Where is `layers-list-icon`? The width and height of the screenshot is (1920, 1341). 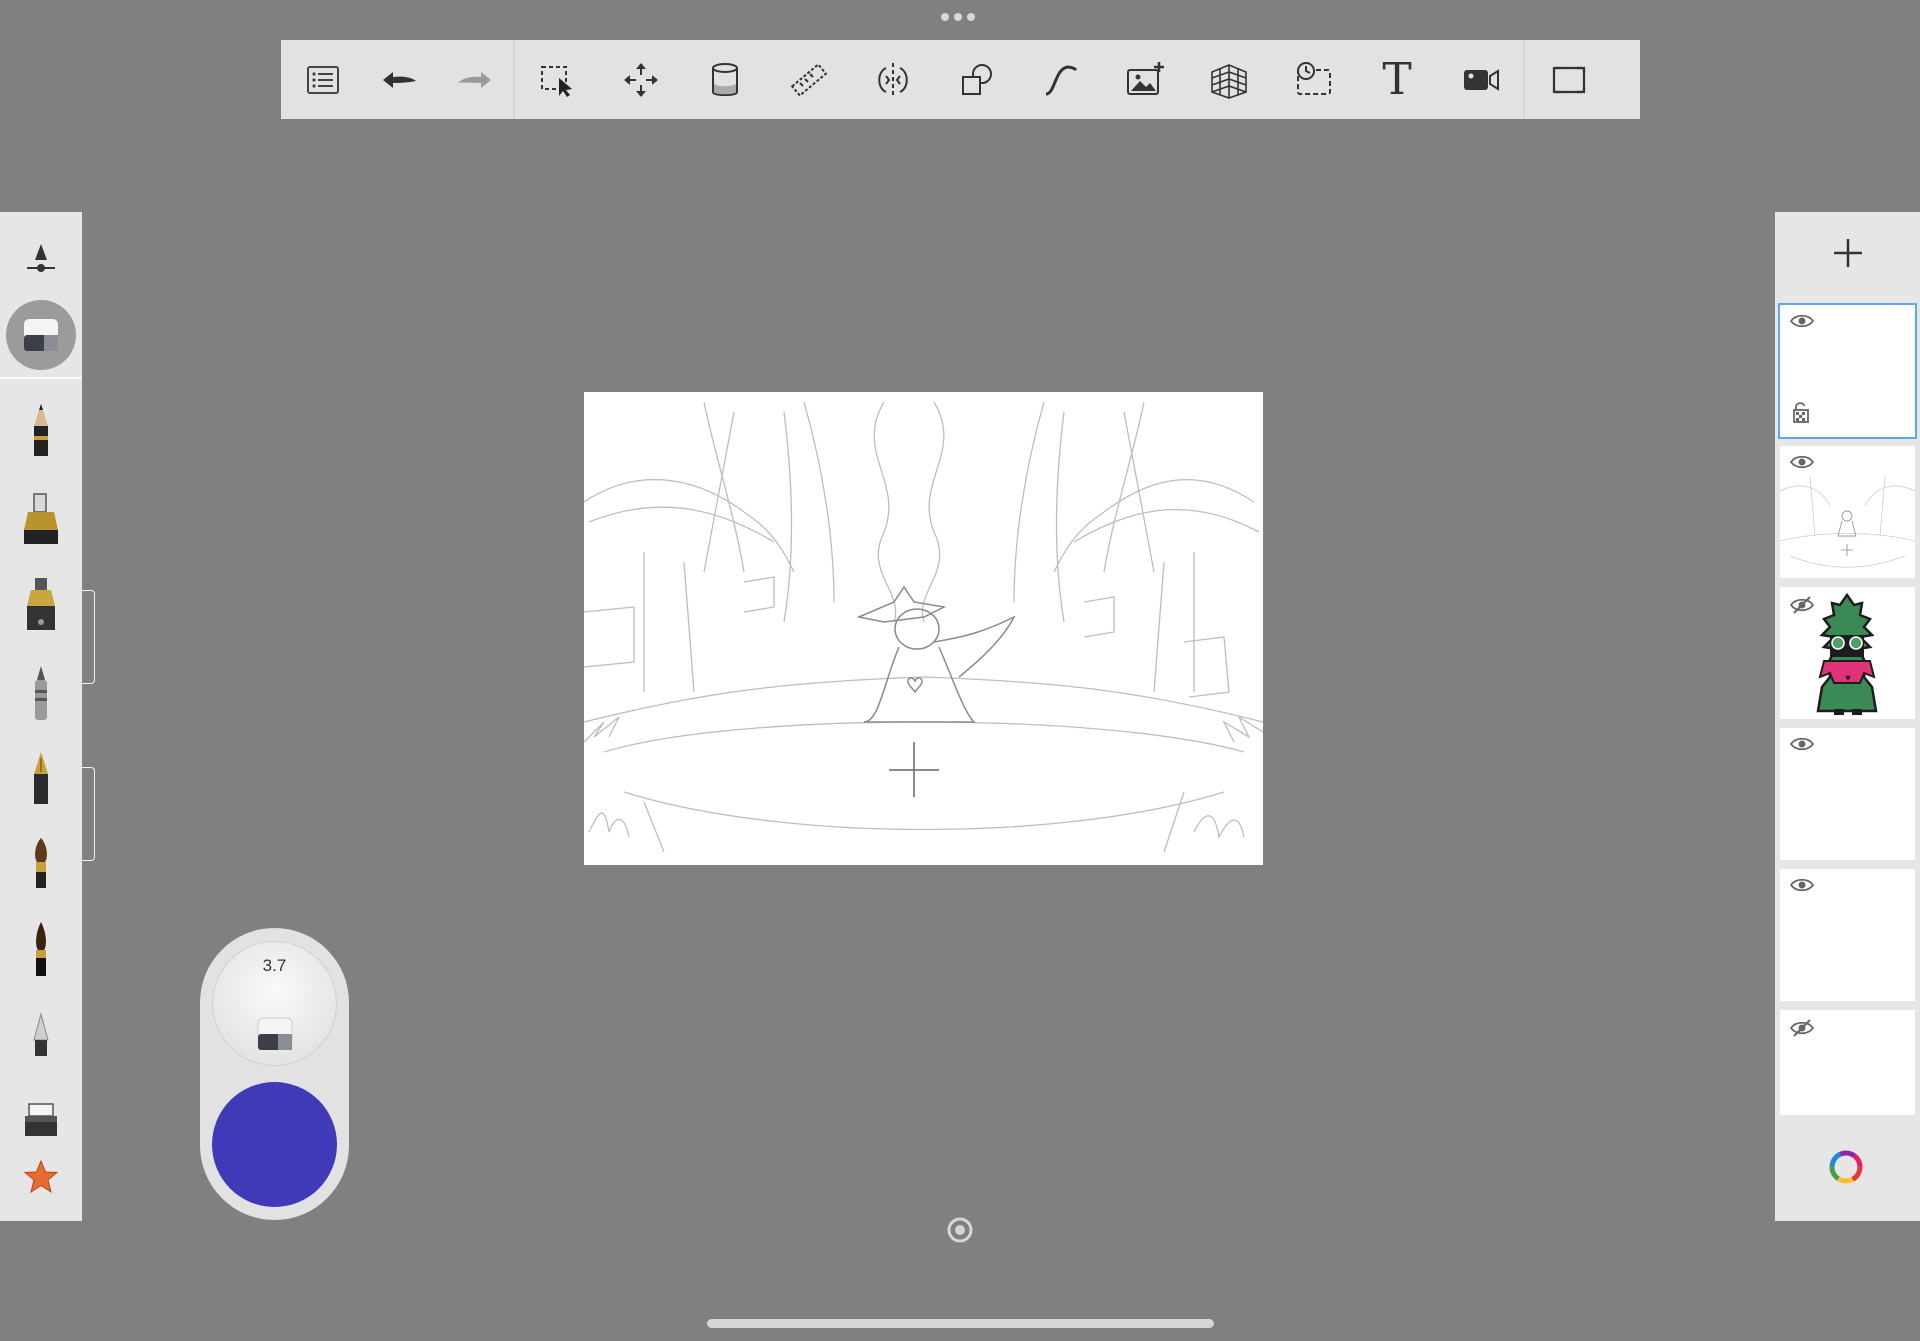
layers-list-icon is located at coordinates (323, 79).